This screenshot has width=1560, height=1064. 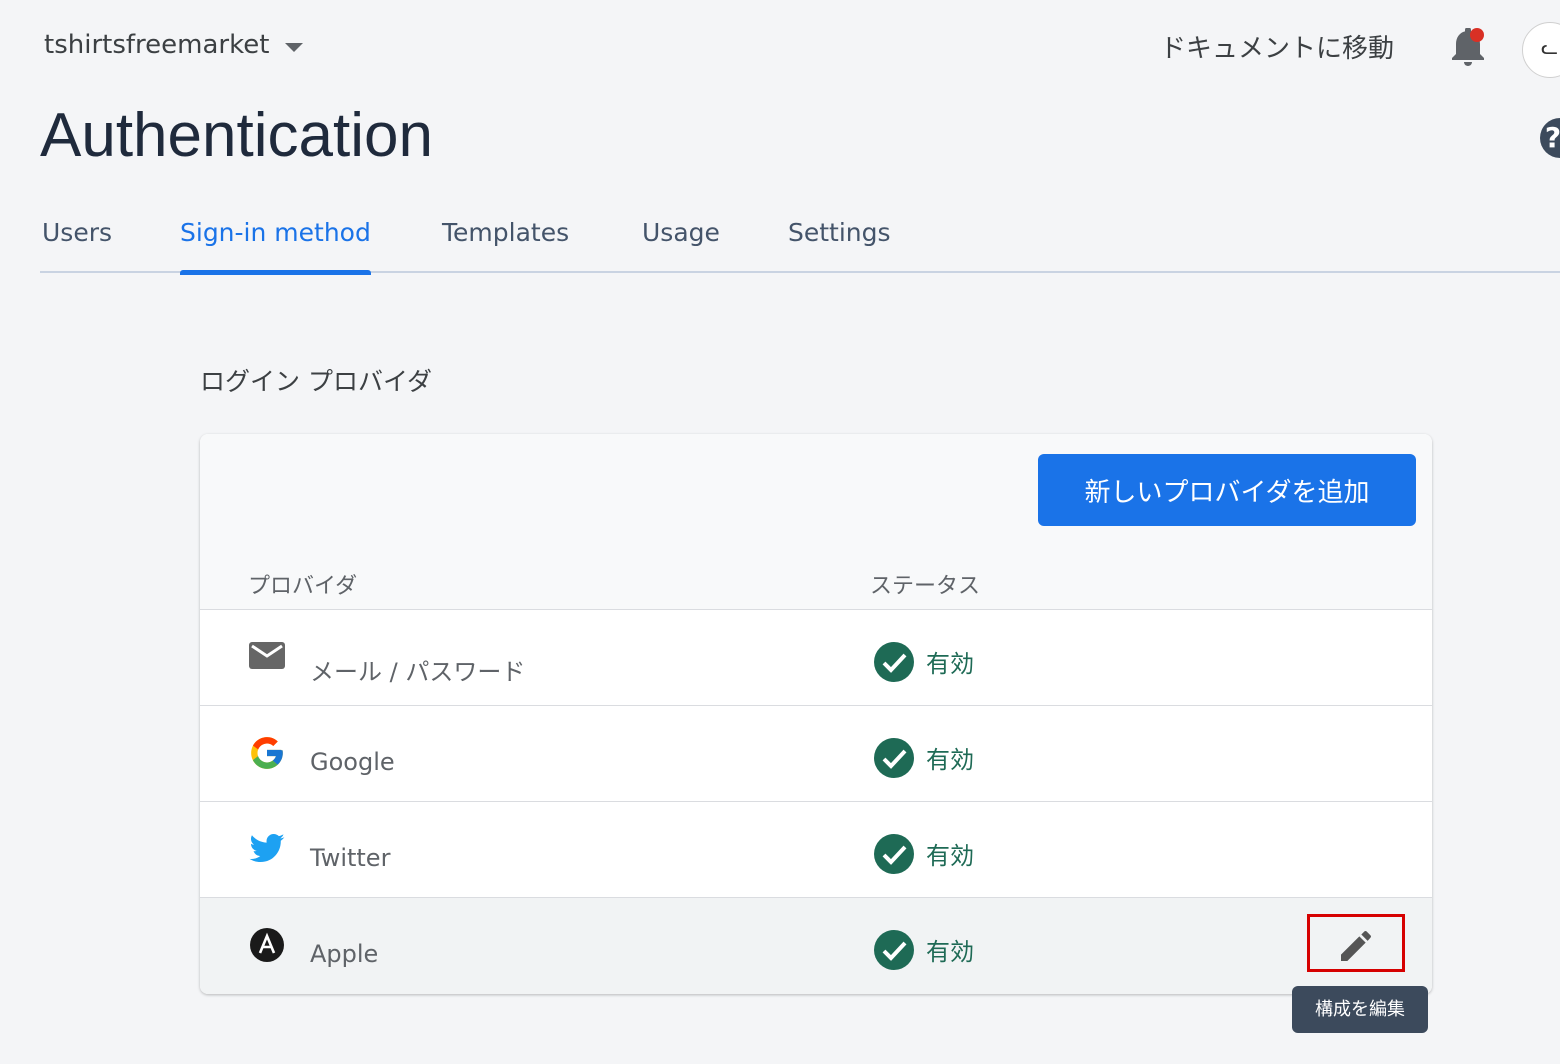 I want to click on notification-dot, so click(x=1477, y=35).